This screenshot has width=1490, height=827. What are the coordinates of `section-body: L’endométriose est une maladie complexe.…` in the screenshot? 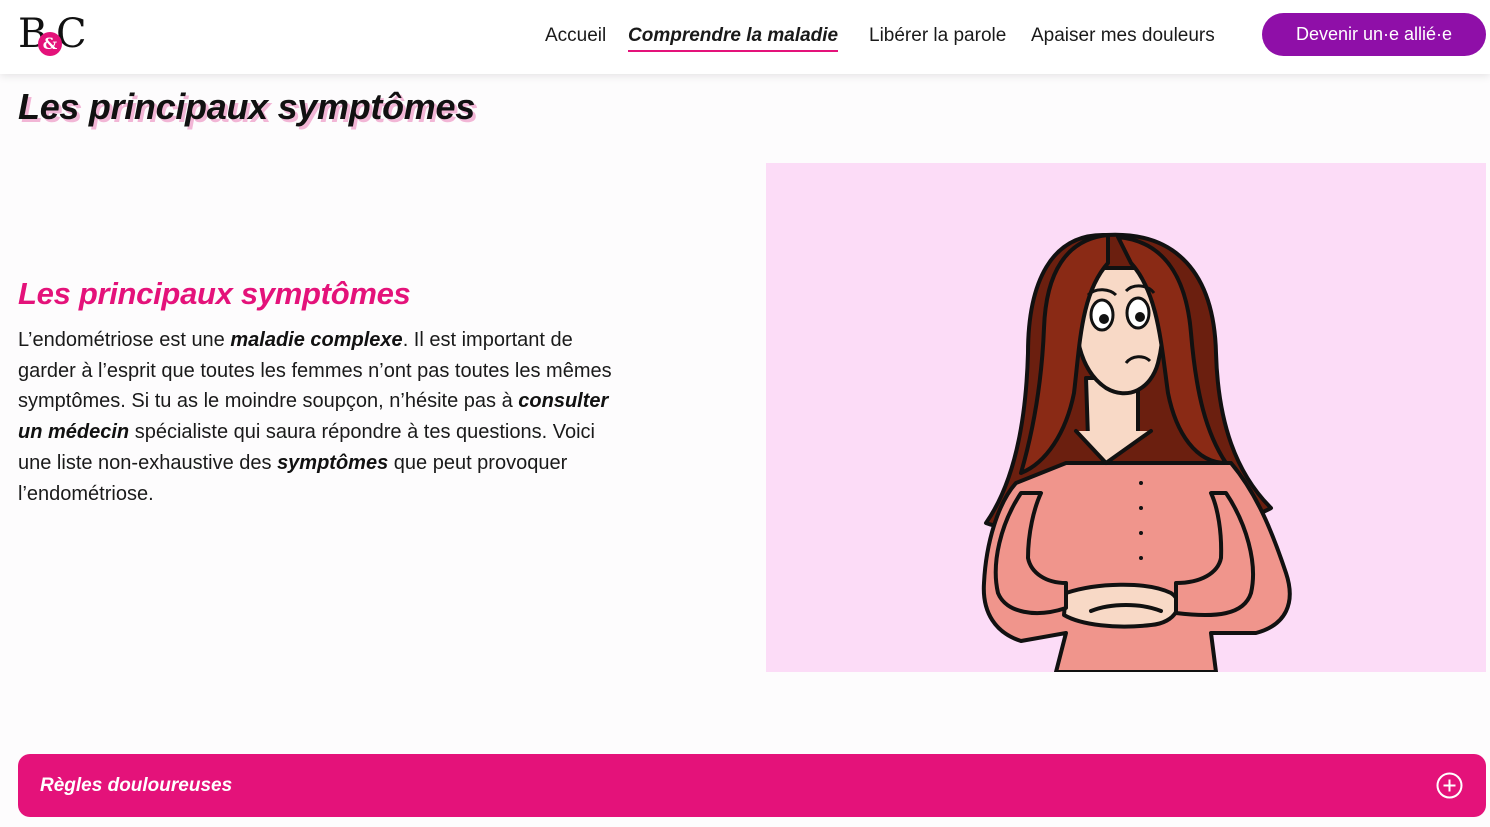 It's located at (318, 417).